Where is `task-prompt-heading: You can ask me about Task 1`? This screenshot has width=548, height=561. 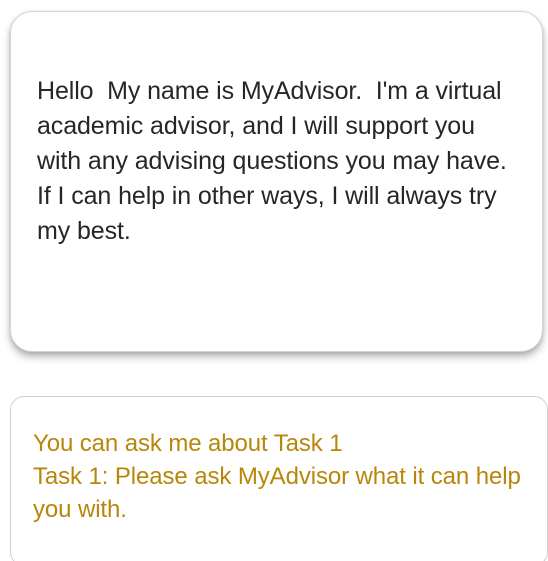 task-prompt-heading: You can ask me about Task 1 is located at coordinates (188, 443).